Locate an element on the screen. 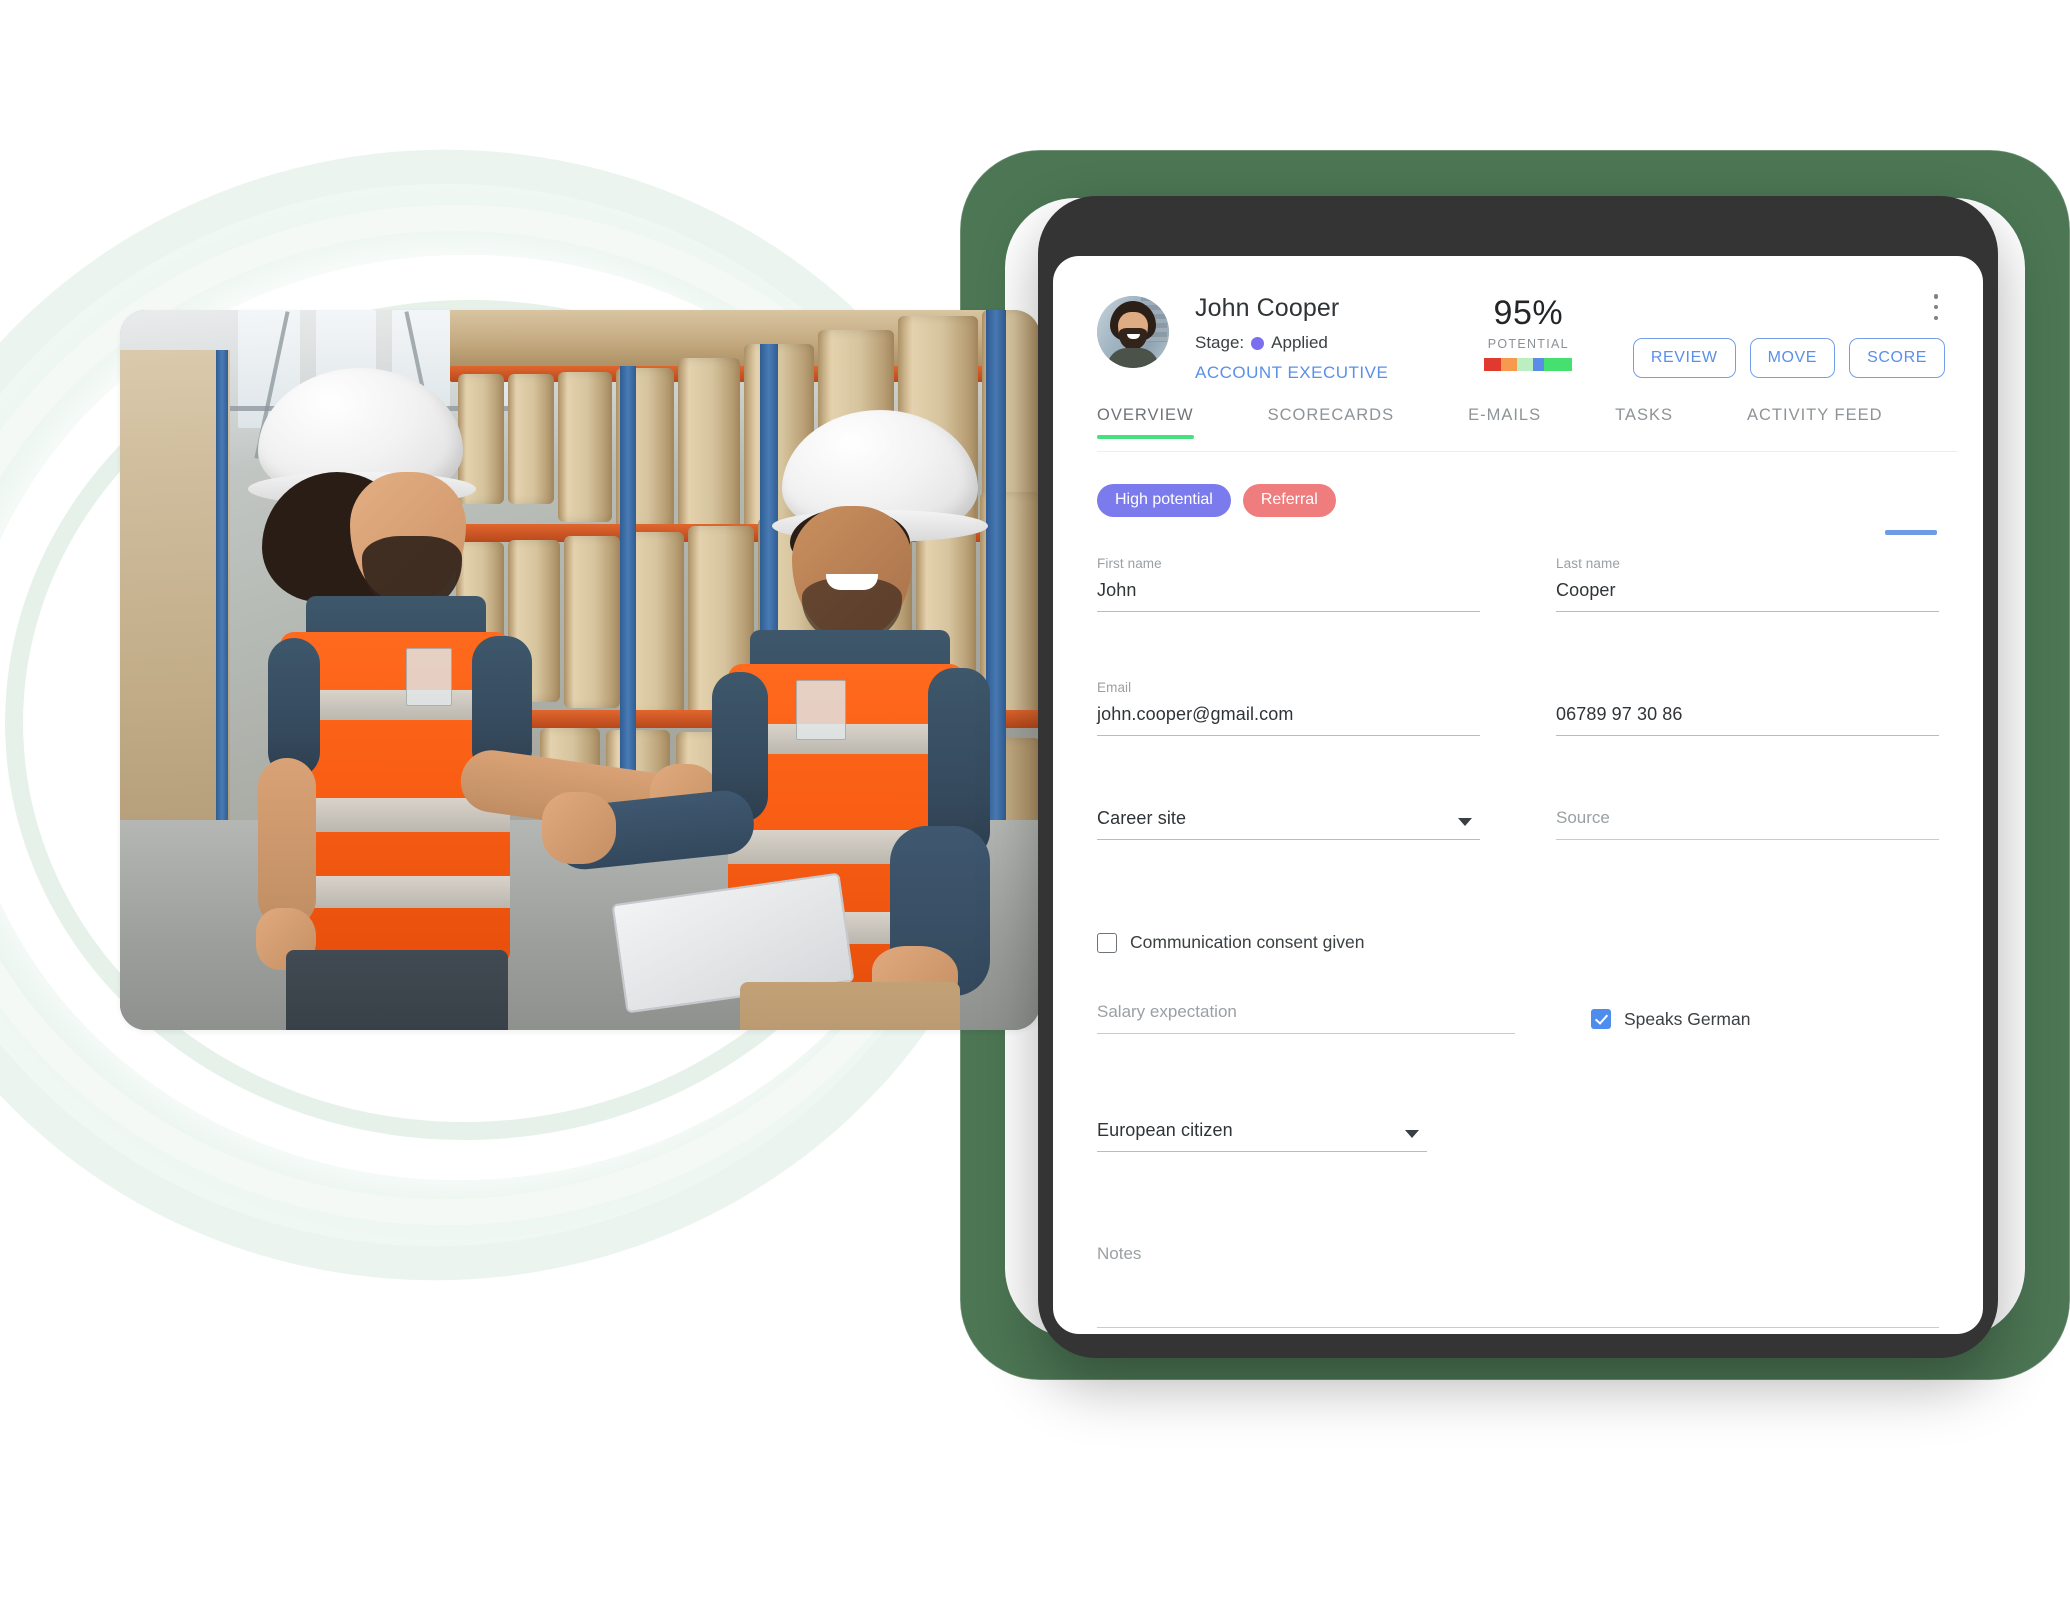  potential-score-caption: POTENTIAL is located at coordinates (1528, 344).